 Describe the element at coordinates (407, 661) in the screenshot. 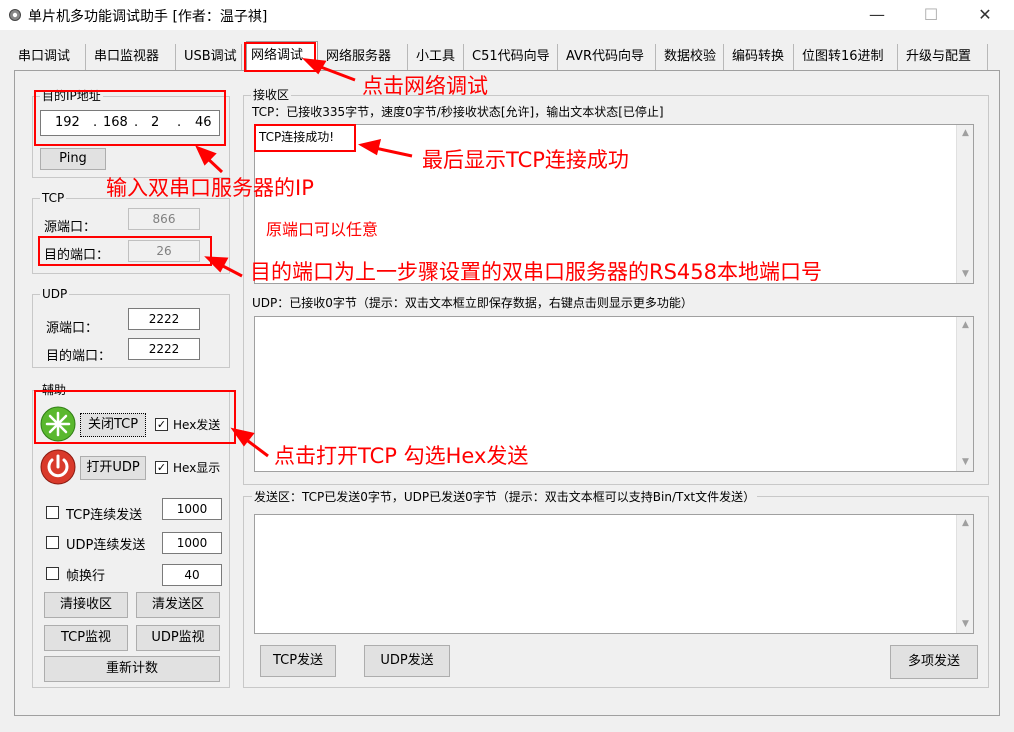

I see `udp-send-button: UDP发送` at that location.